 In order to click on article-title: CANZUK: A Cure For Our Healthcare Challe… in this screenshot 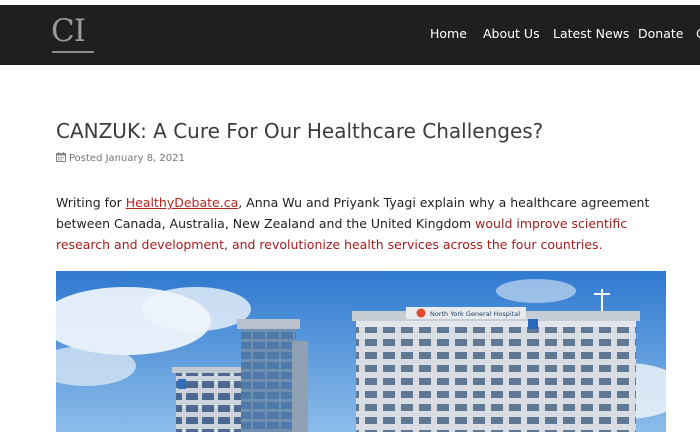, I will do `click(300, 131)`.